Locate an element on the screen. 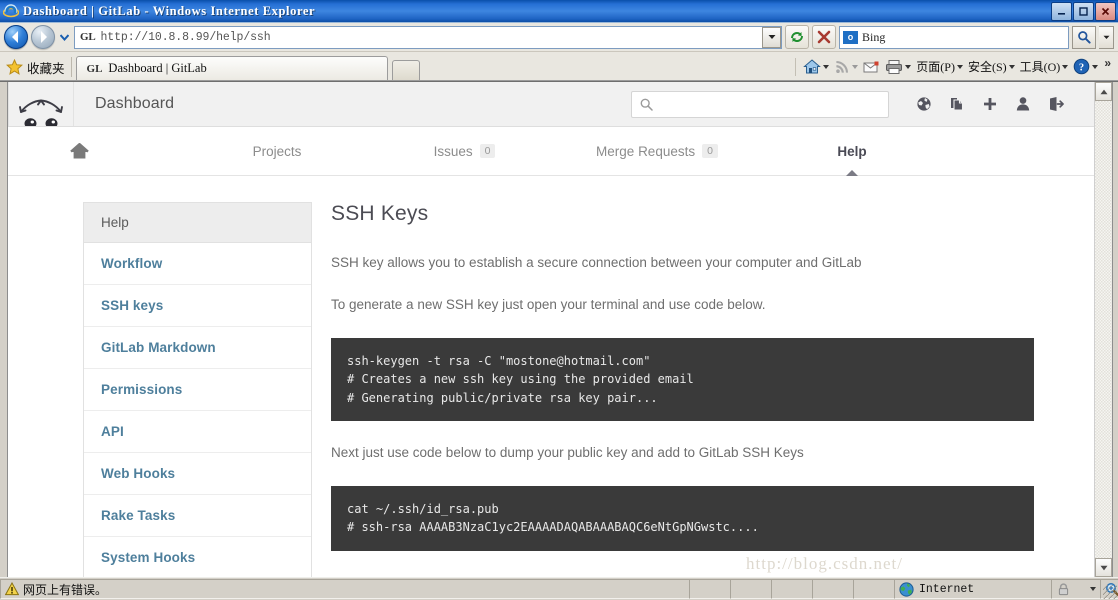 The image size is (1118, 600). new-project-icon is located at coordinates (989, 104).